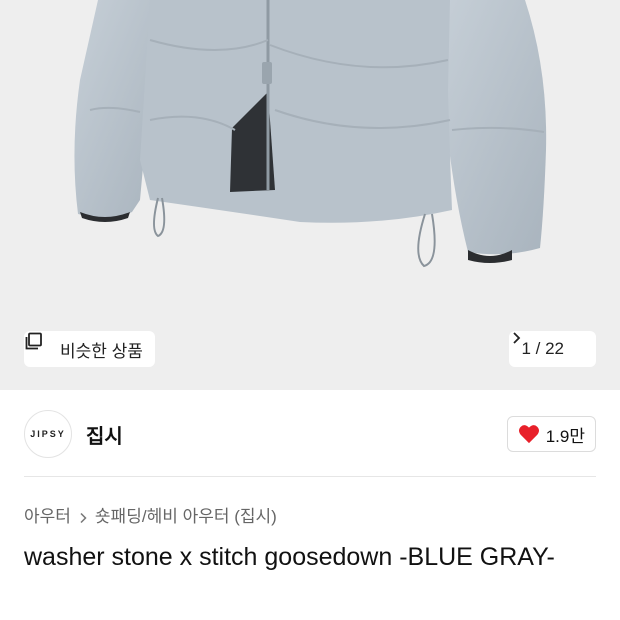  What do you see at coordinates (310, 434) in the screenshot?
I see `brand-row: JIPSY 집시 1.9만` at bounding box center [310, 434].